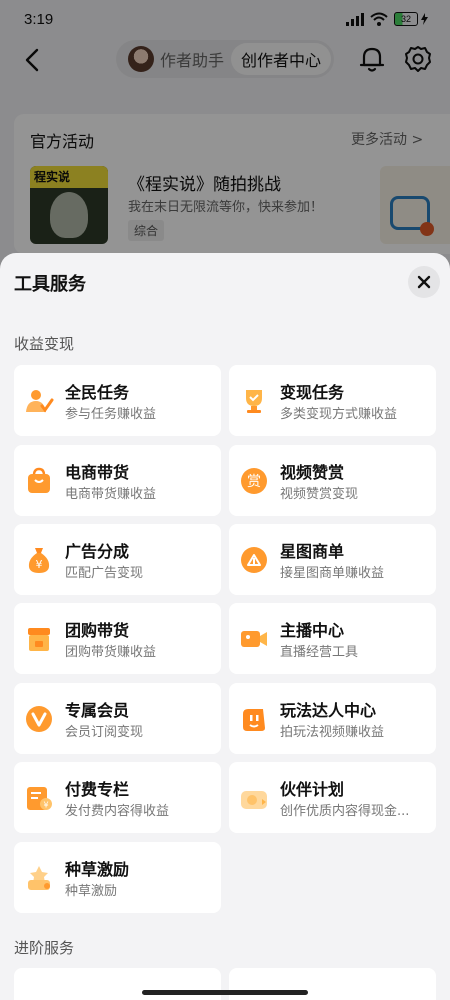 This screenshot has width=450, height=1000. Describe the element at coordinates (225, 992) in the screenshot. I see `home-indicator` at that location.